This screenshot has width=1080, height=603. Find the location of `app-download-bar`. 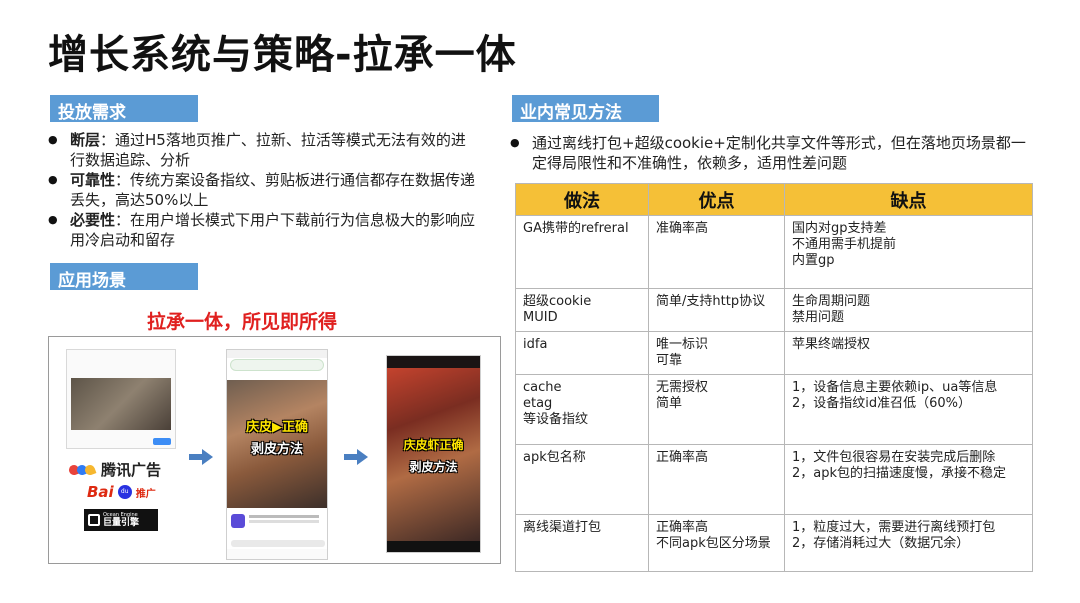

app-download-bar is located at coordinates (277, 522).